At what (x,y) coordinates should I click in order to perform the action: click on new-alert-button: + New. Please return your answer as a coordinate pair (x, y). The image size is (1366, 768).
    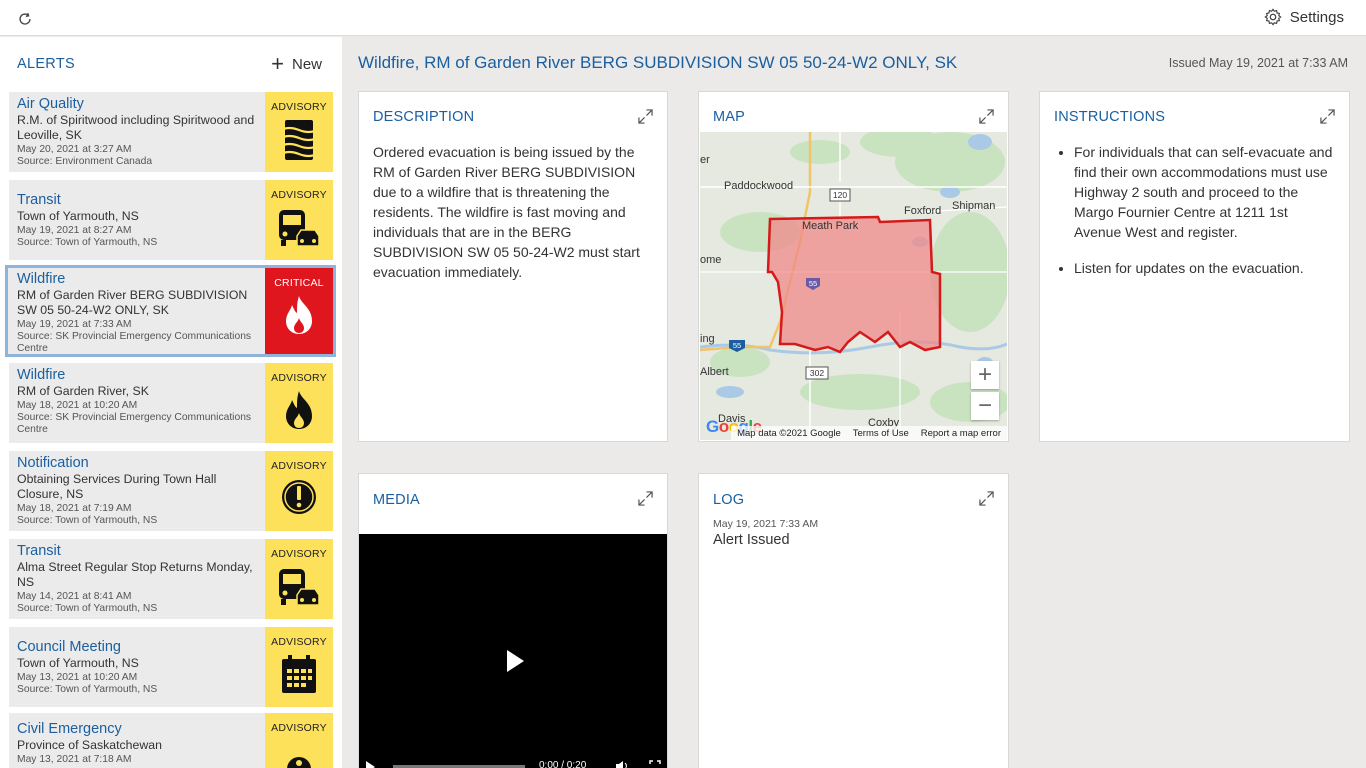
    Looking at the image, I should click on (296, 64).